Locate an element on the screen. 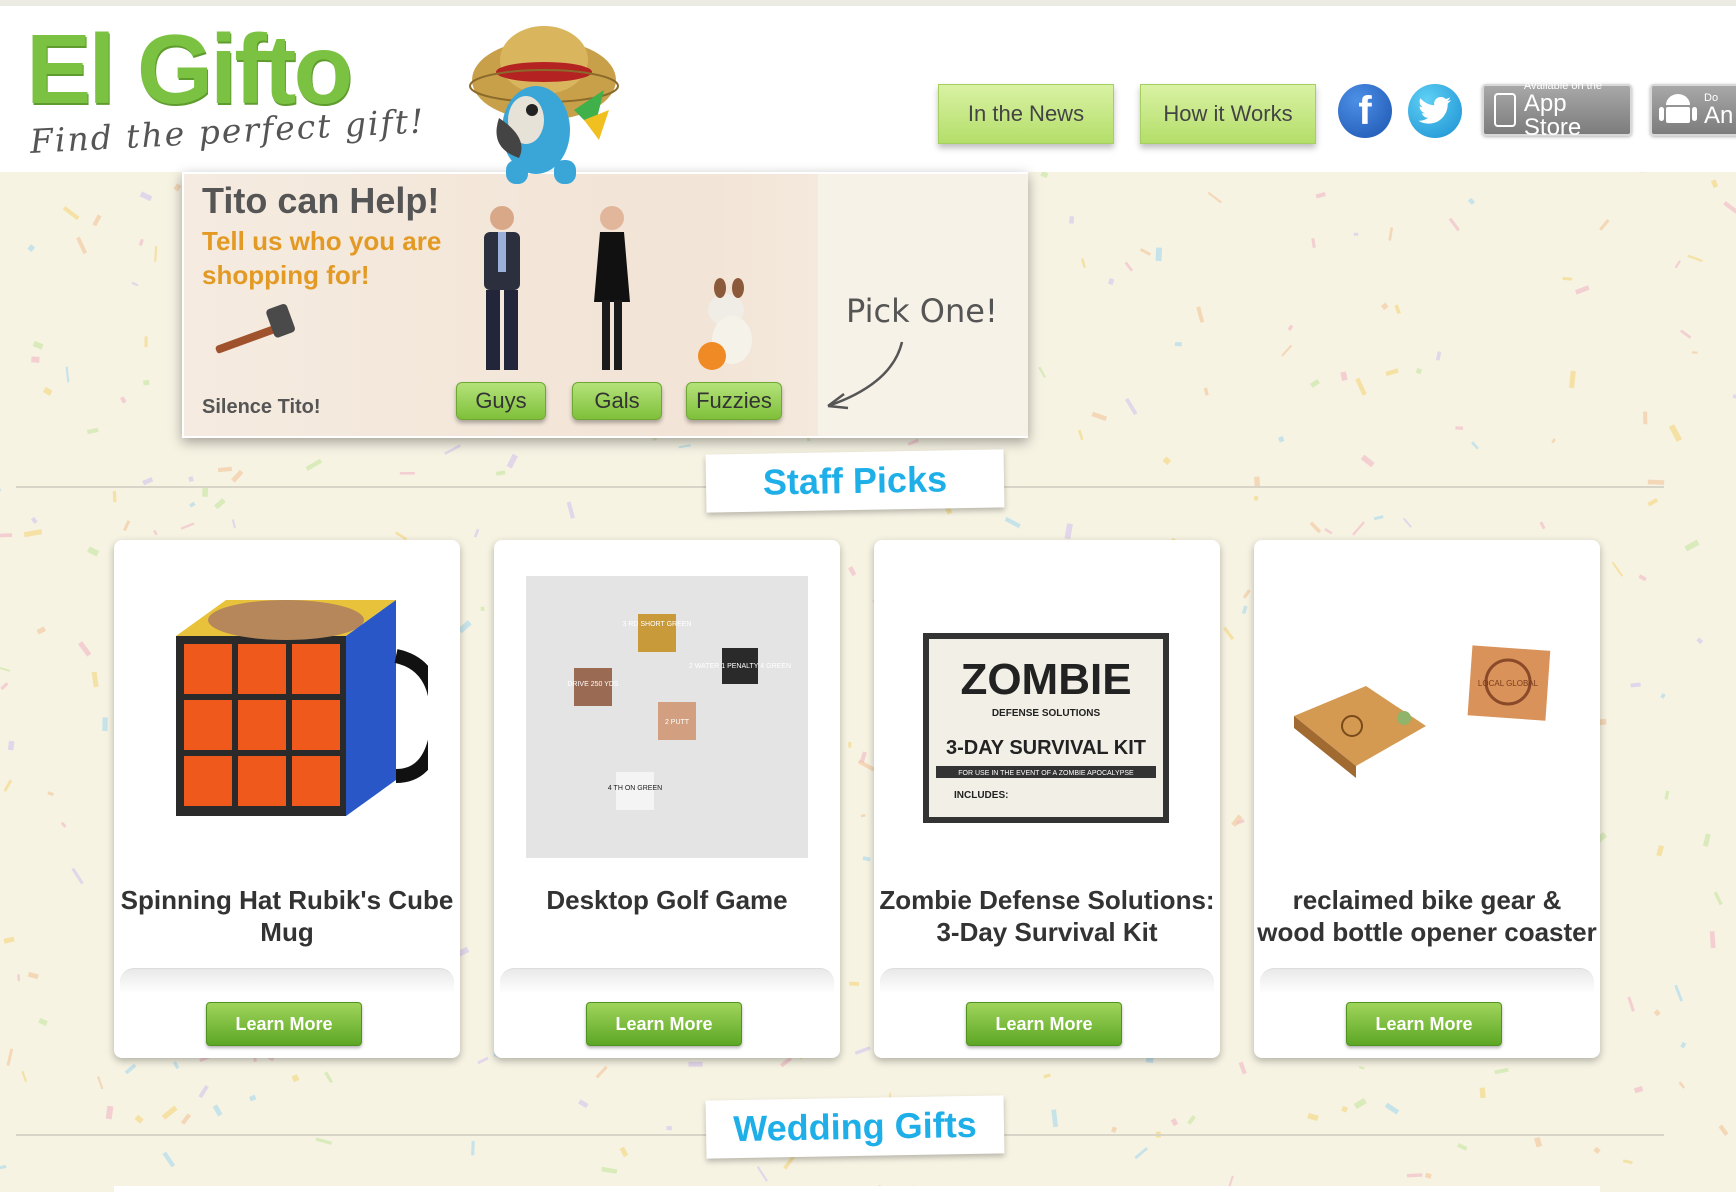  android-badge: Do An is located at coordinates (1693, 110).